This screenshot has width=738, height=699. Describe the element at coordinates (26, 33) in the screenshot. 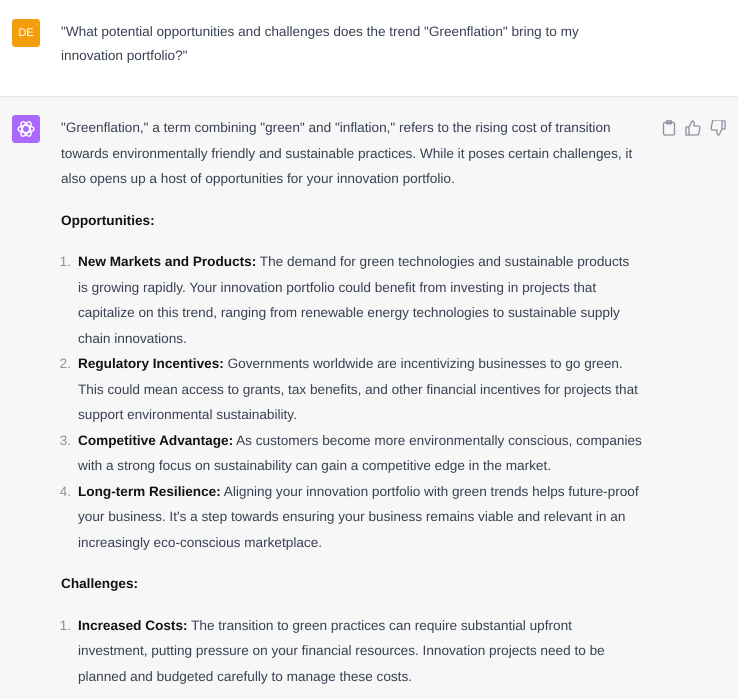

I see `user-avatar: DE` at that location.